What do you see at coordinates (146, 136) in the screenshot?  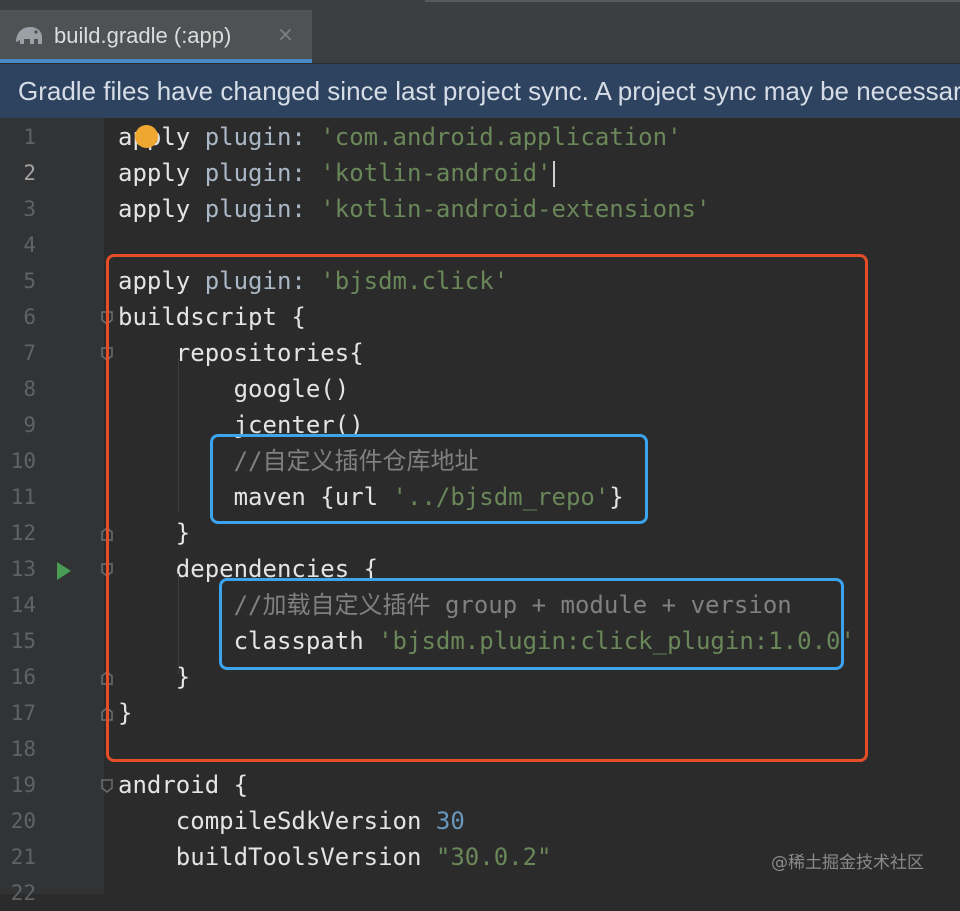 I see `intention-bulb-icon` at bounding box center [146, 136].